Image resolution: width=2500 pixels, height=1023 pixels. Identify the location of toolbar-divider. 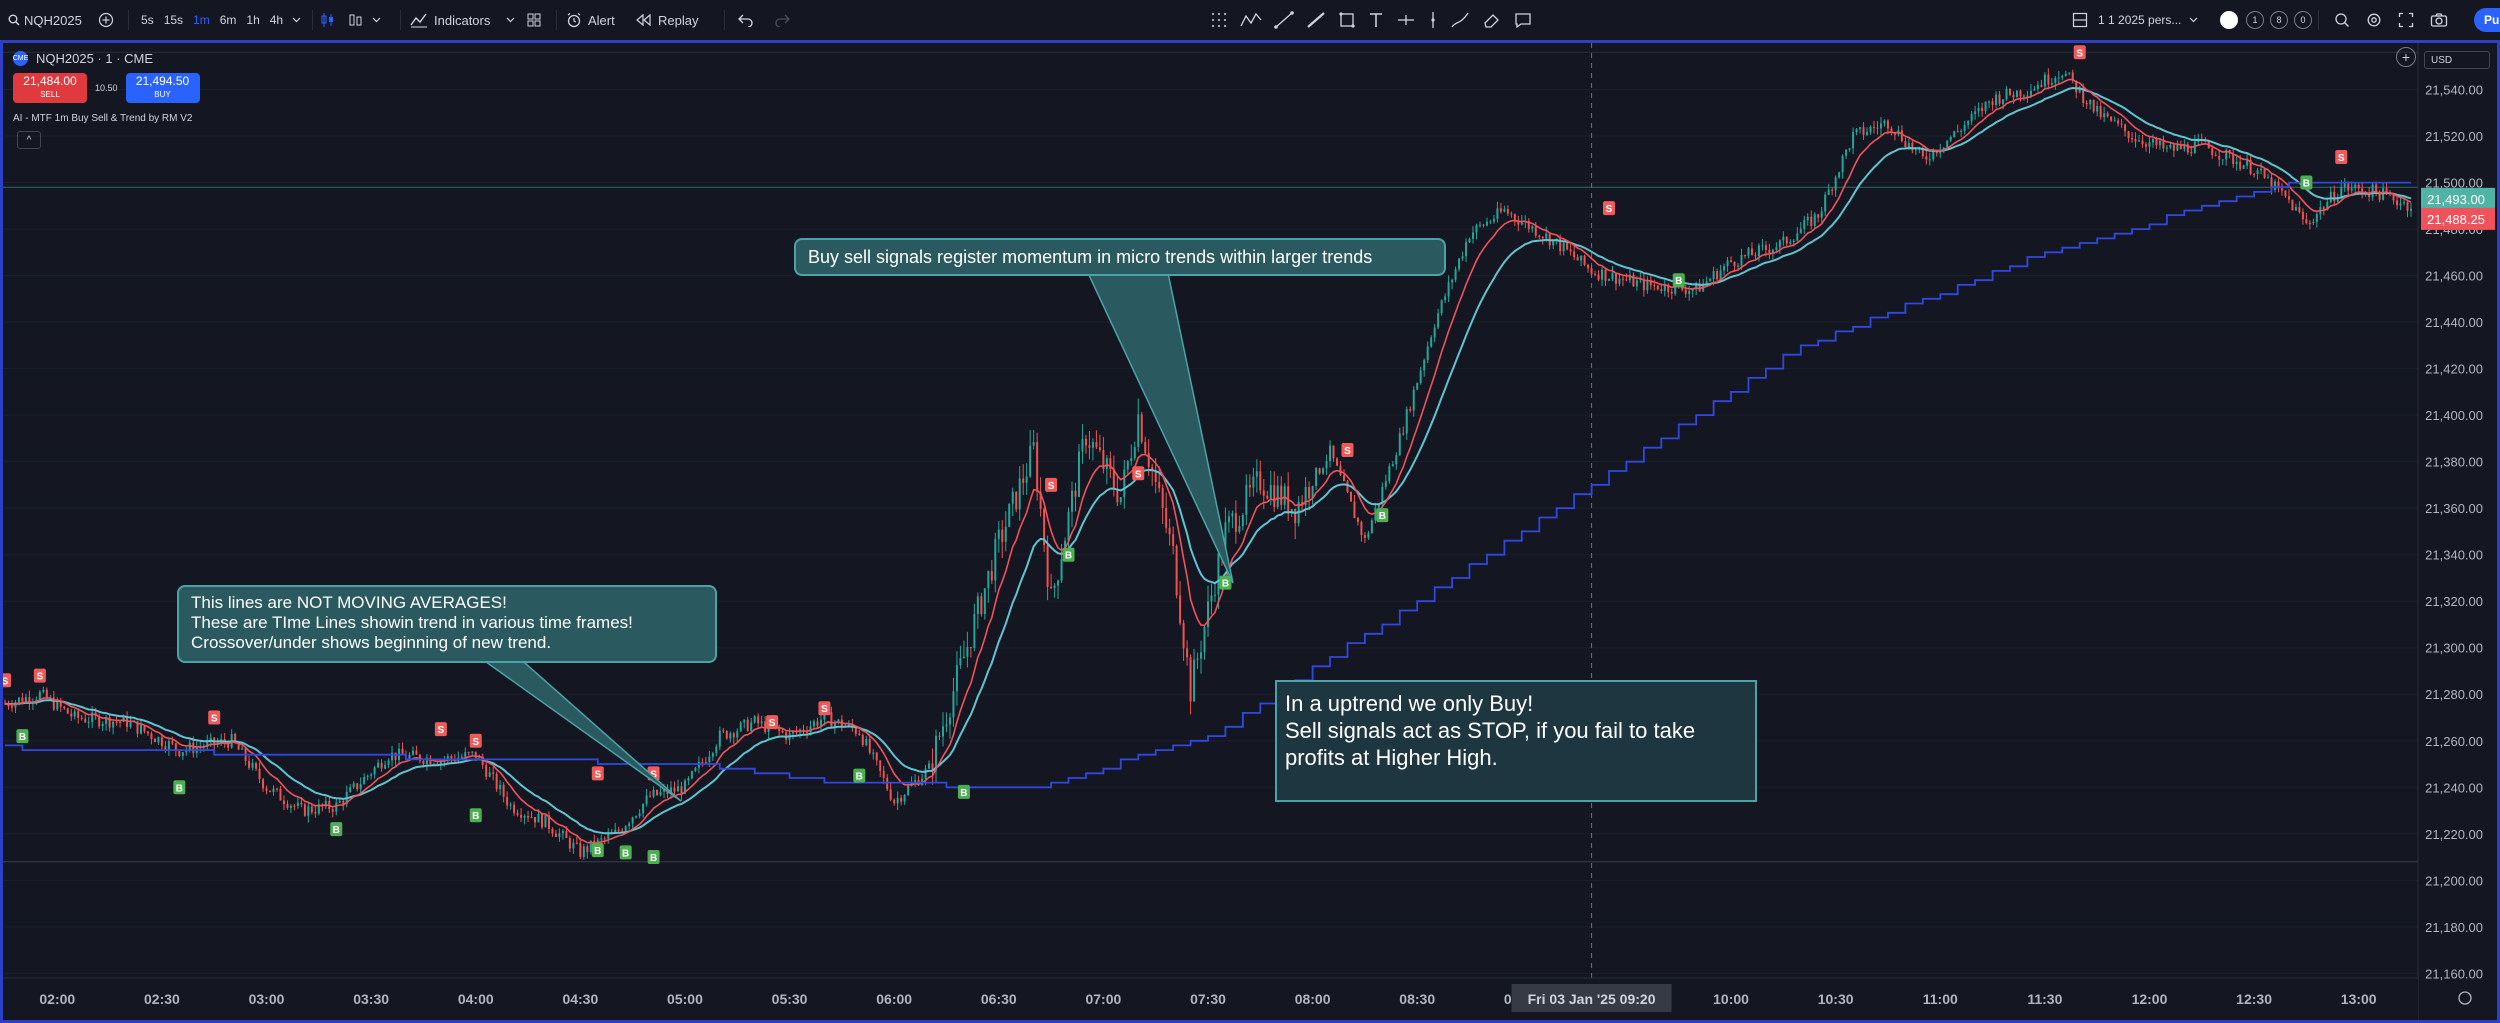
(2318, 20).